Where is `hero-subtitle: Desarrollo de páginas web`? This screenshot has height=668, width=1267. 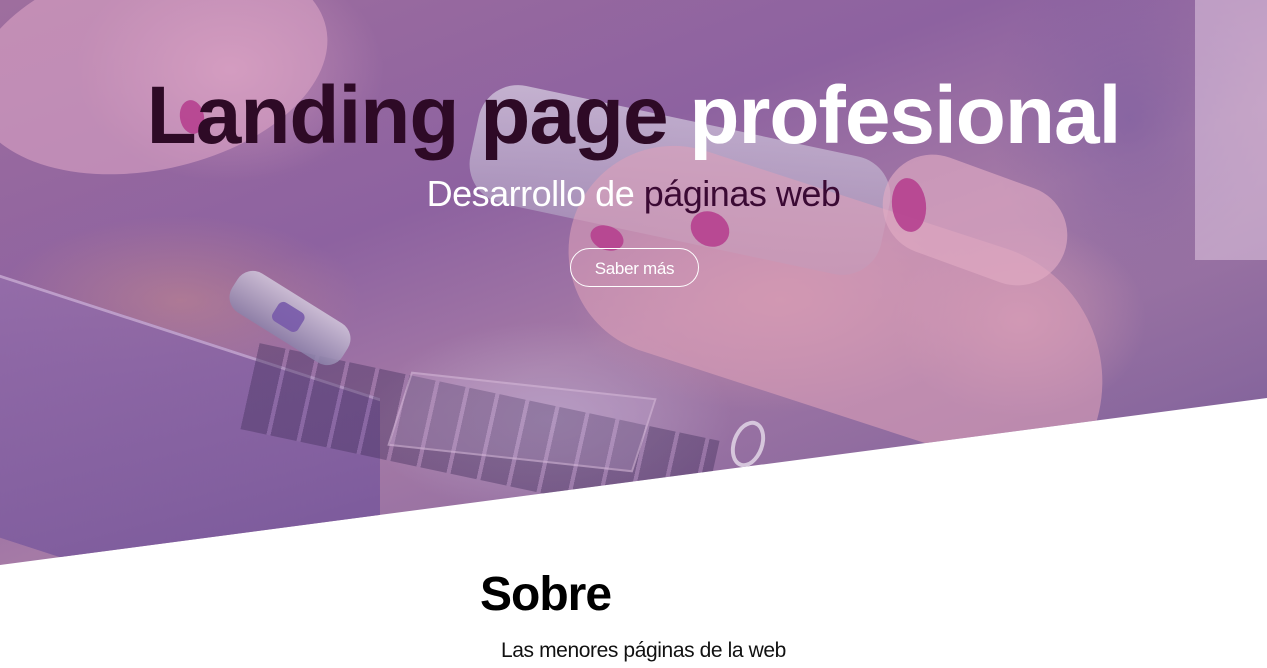 hero-subtitle: Desarrollo de páginas web is located at coordinates (633, 194).